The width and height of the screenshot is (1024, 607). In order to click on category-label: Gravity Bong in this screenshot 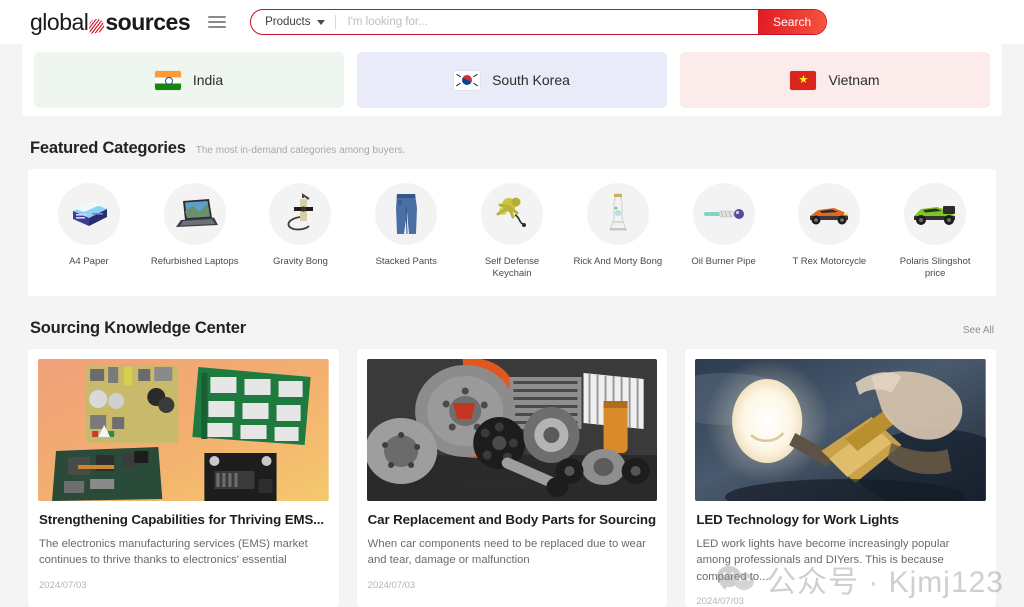, I will do `click(300, 261)`.